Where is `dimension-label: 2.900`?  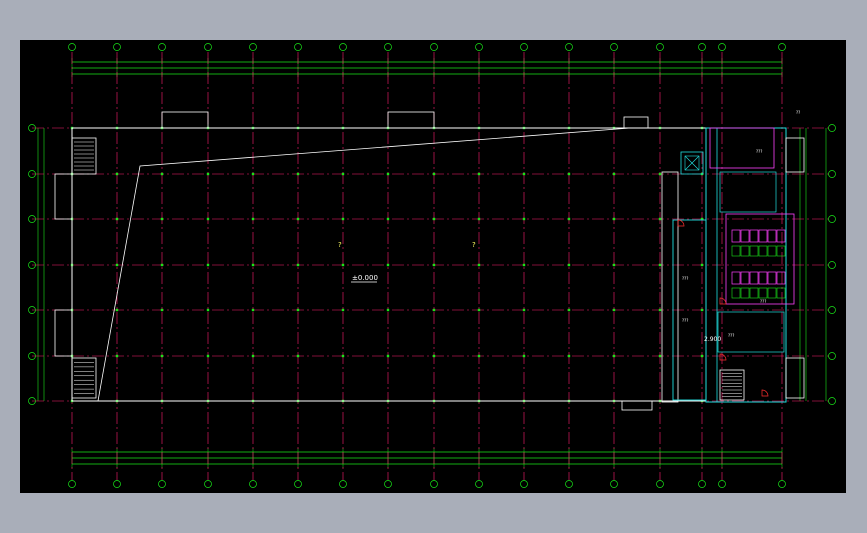
dimension-label: 2.900 is located at coordinates (712, 339).